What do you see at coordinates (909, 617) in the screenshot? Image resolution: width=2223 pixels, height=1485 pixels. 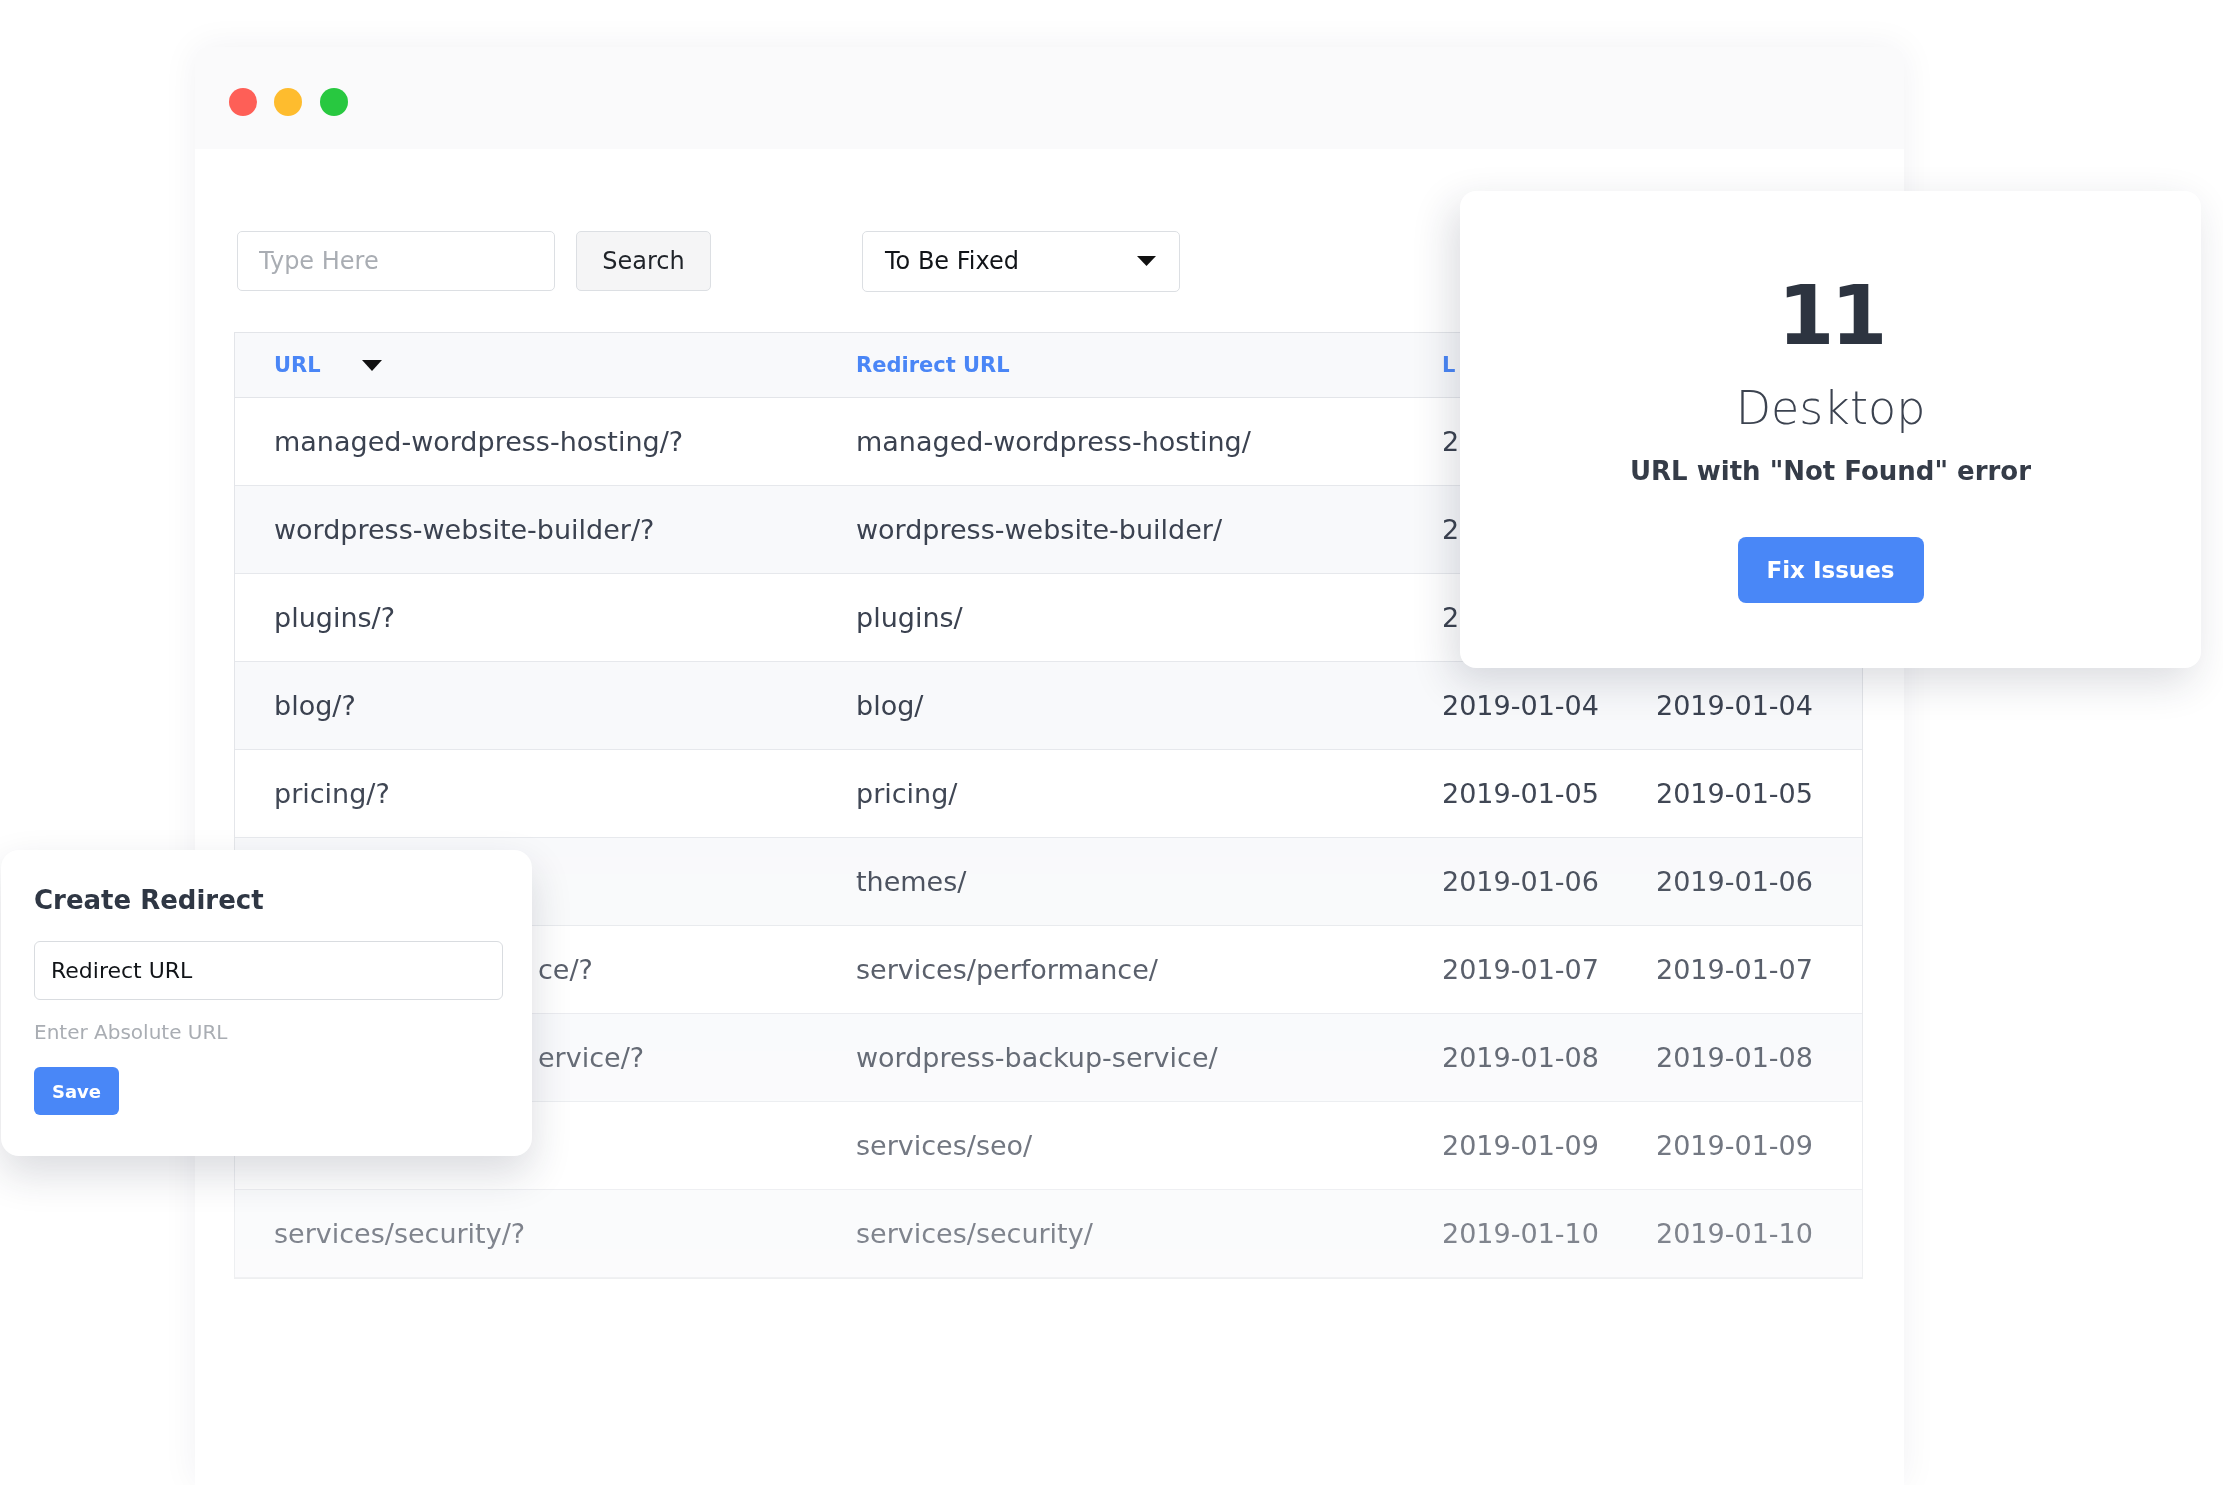 I see `table-cell: plugins/` at bounding box center [909, 617].